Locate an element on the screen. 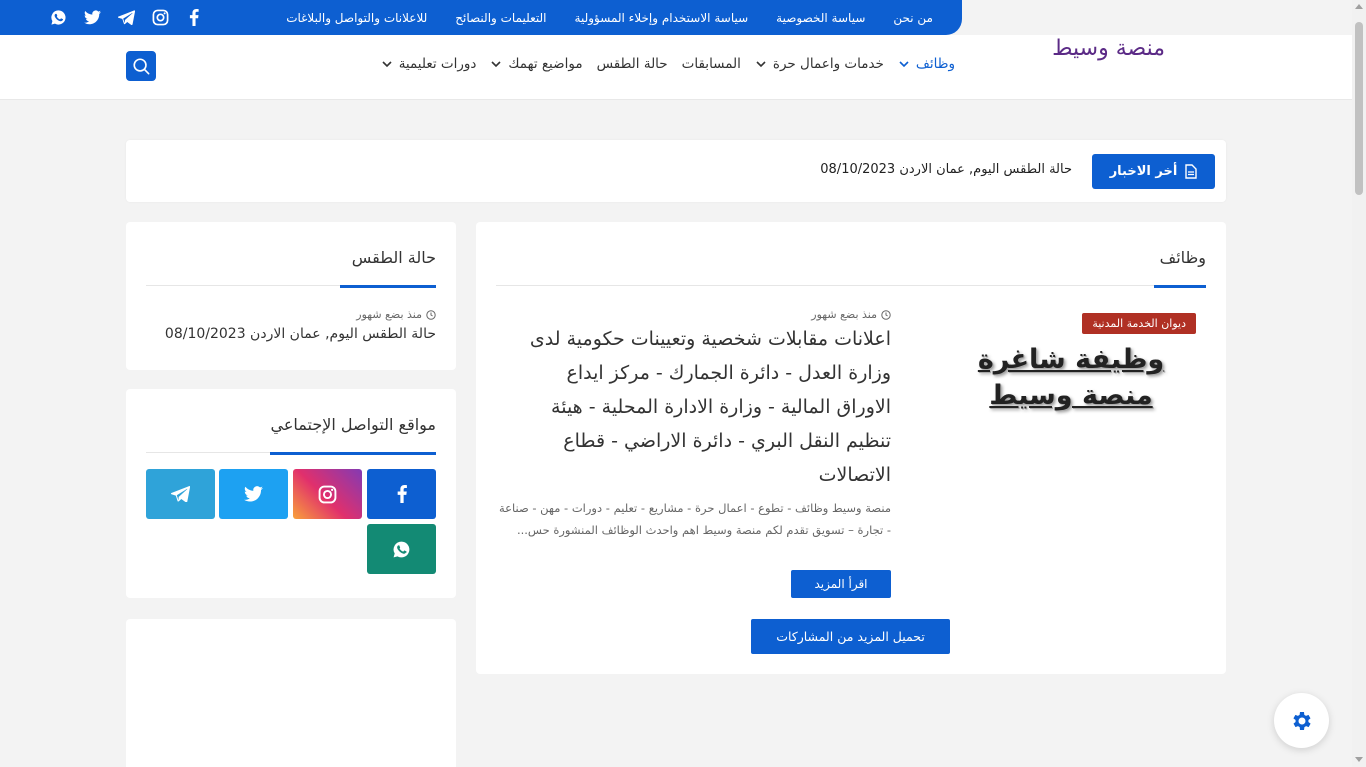 The image size is (1366, 767). latest-news-label: أخر الاخبار is located at coordinates (1143, 171).